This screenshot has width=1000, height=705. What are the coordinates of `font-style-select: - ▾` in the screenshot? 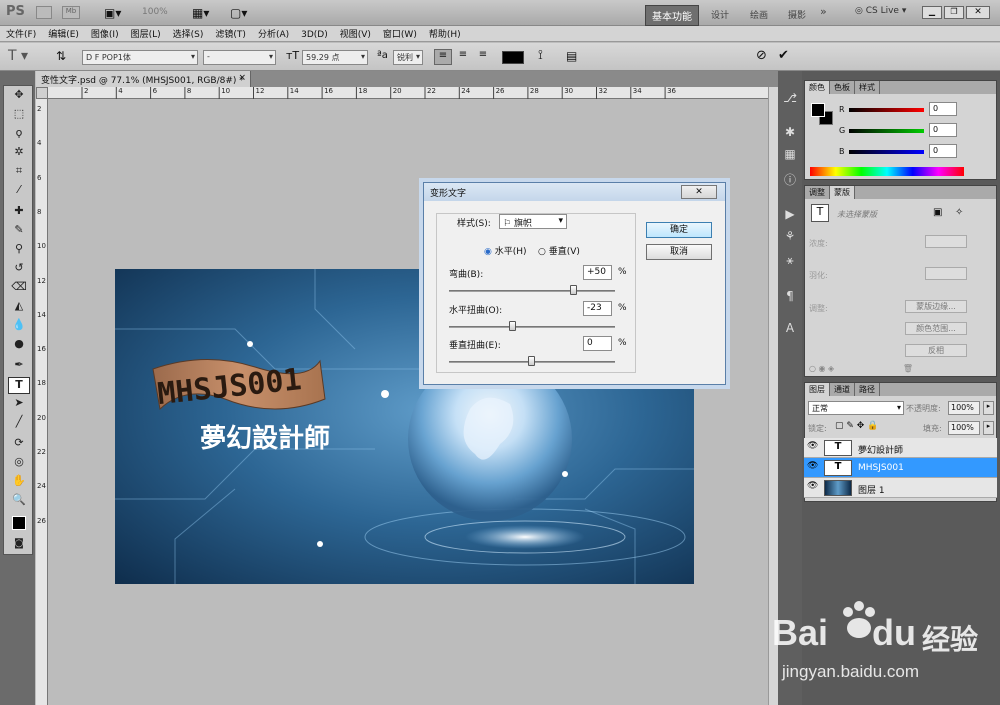 It's located at (239, 57).